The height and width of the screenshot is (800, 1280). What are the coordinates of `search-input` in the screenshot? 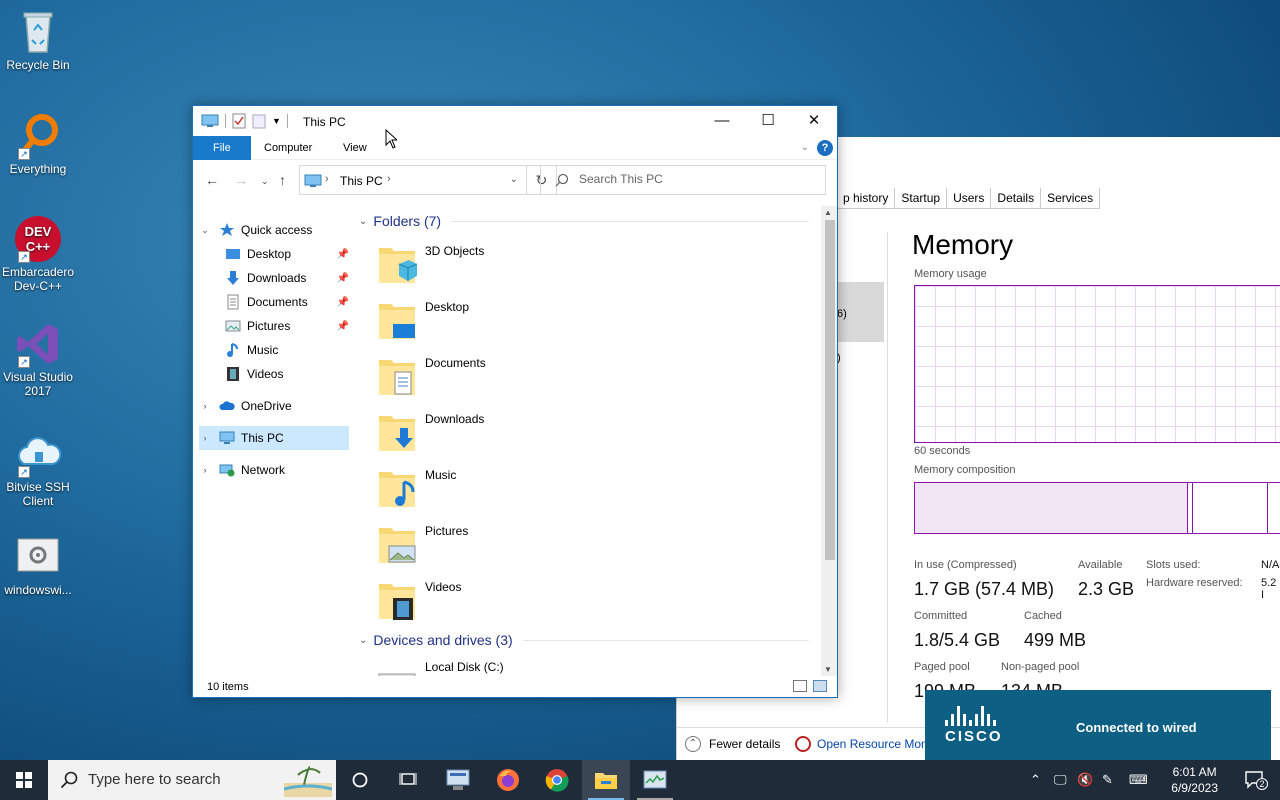 It's located at (699, 179).